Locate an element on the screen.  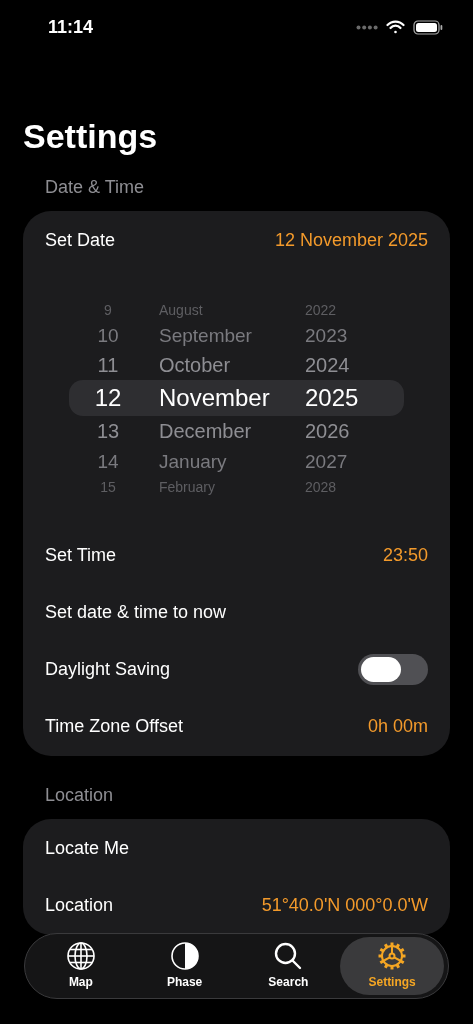
row-value: 0h 00m is located at coordinates (397, 726).